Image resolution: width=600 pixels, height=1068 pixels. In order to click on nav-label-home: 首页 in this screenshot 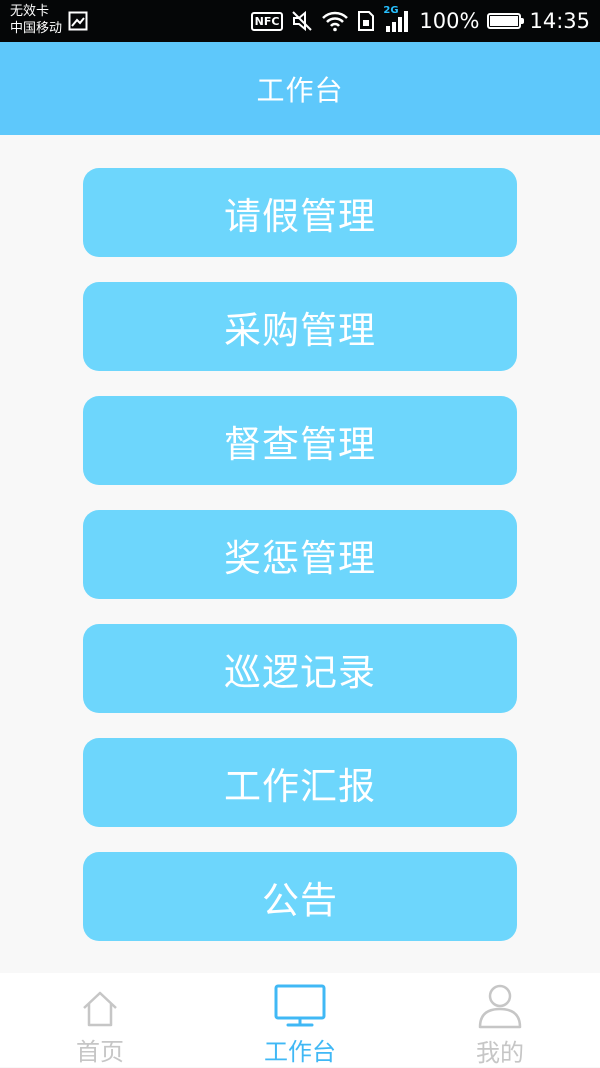, I will do `click(100, 1052)`.